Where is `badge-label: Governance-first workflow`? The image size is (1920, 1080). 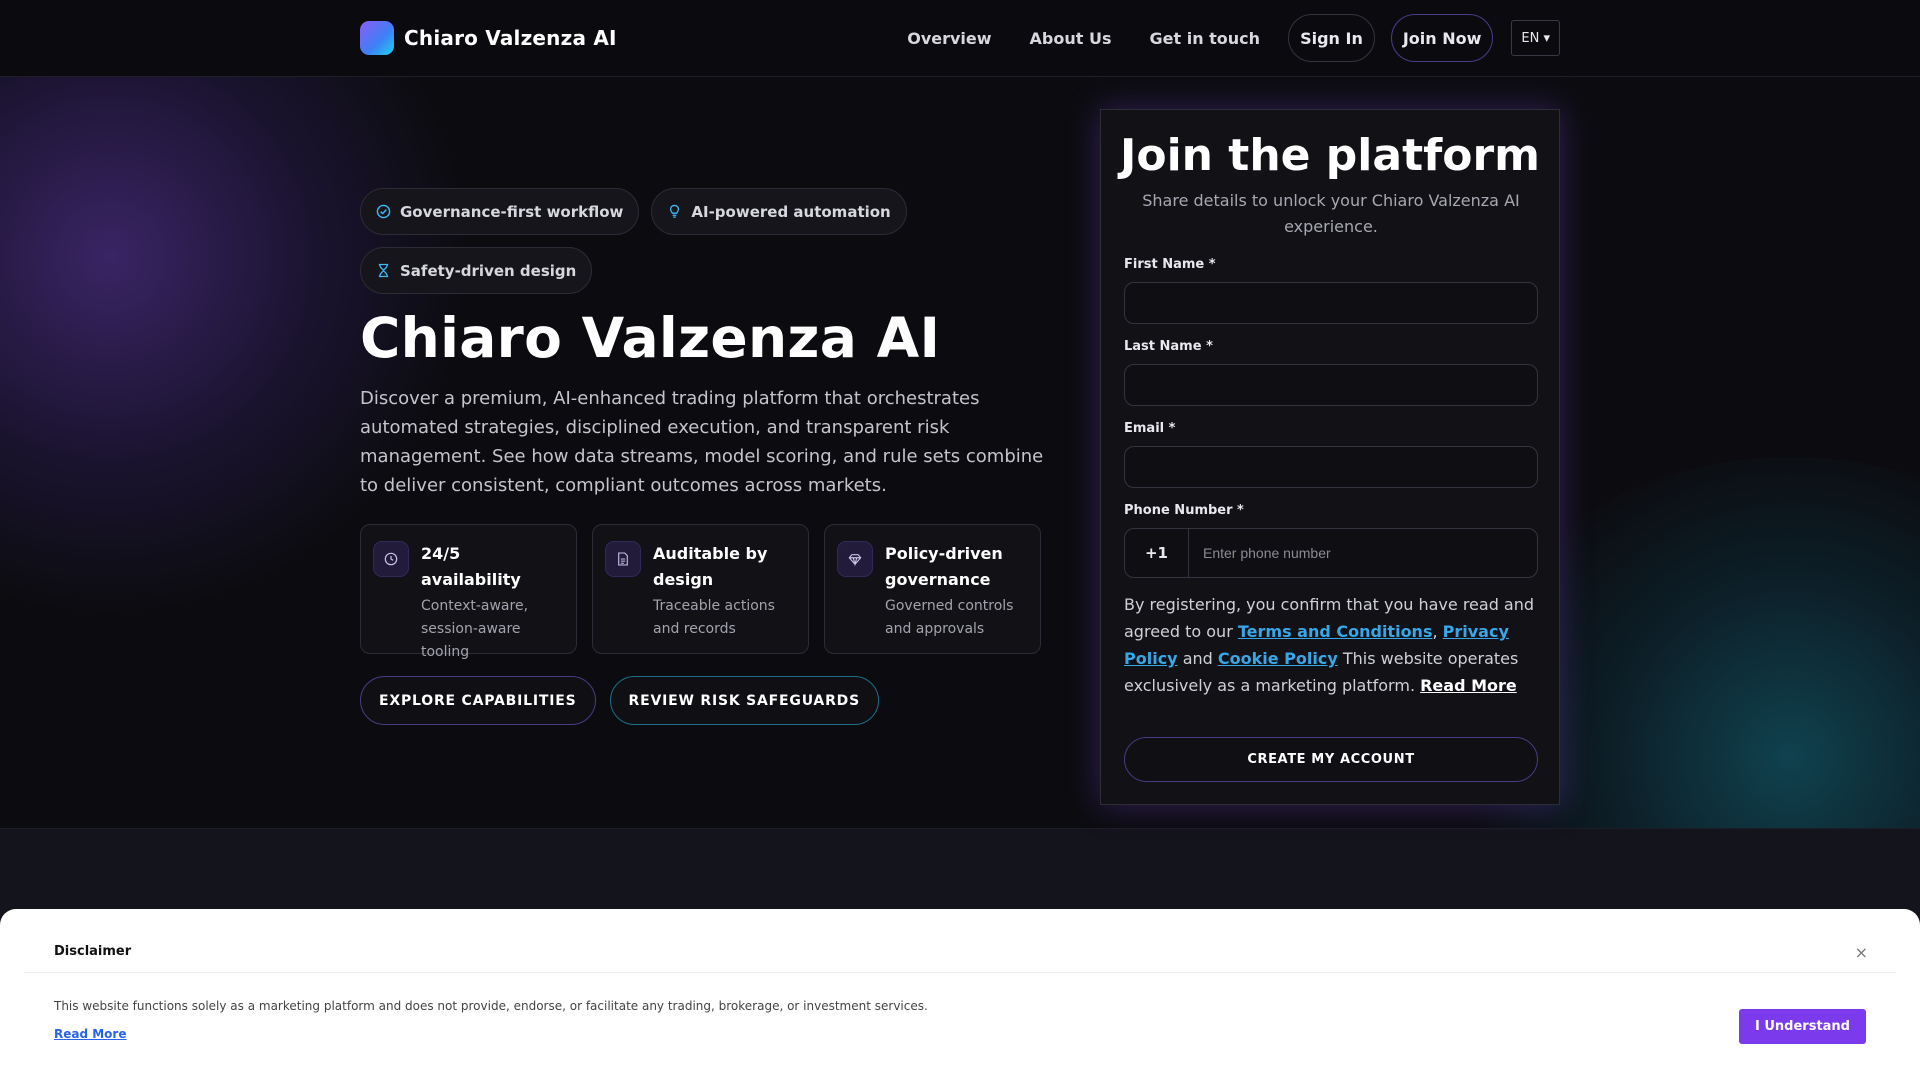 badge-label: Governance-first workflow is located at coordinates (512, 211).